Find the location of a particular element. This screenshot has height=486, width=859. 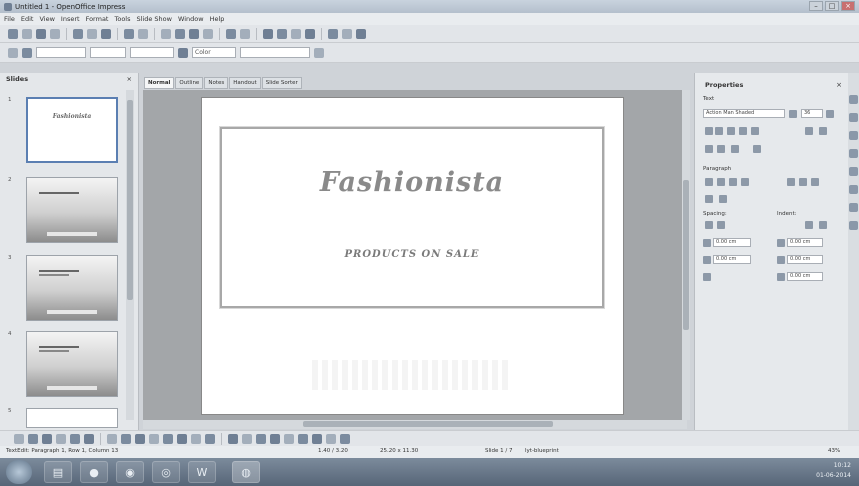

print-icon is located at coordinates (106, 33).